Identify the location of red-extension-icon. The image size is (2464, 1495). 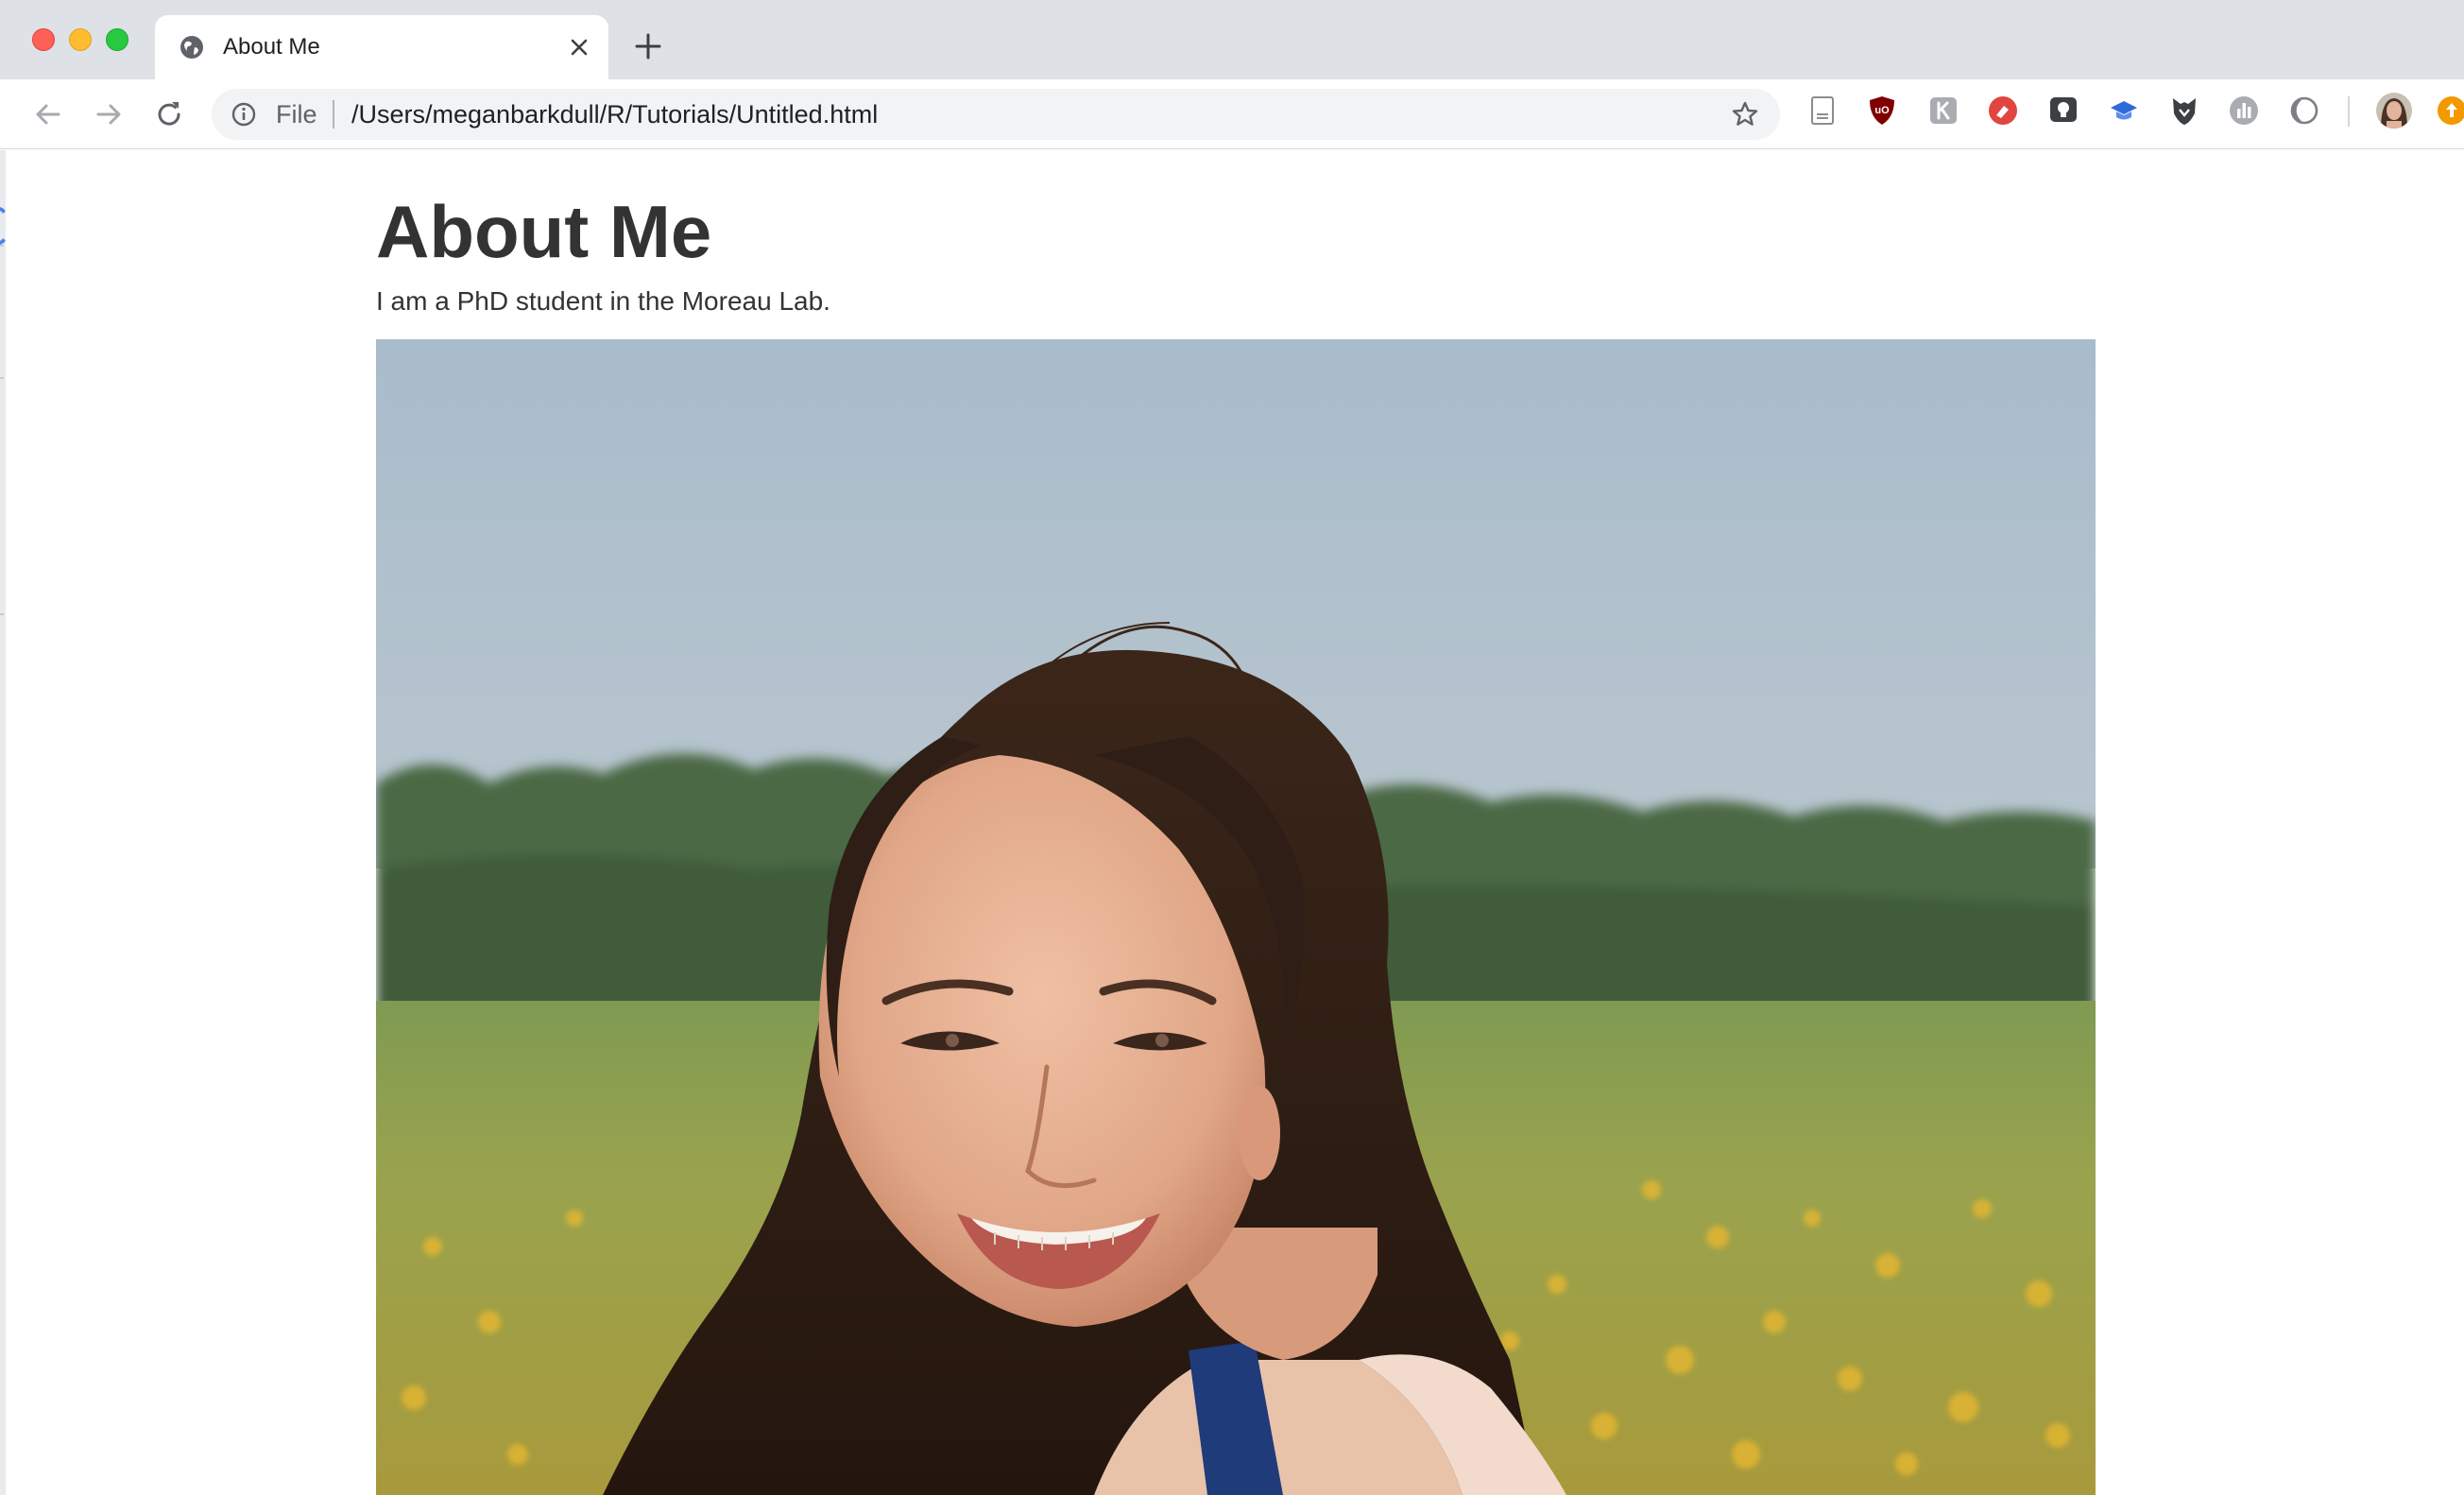
(2003, 111).